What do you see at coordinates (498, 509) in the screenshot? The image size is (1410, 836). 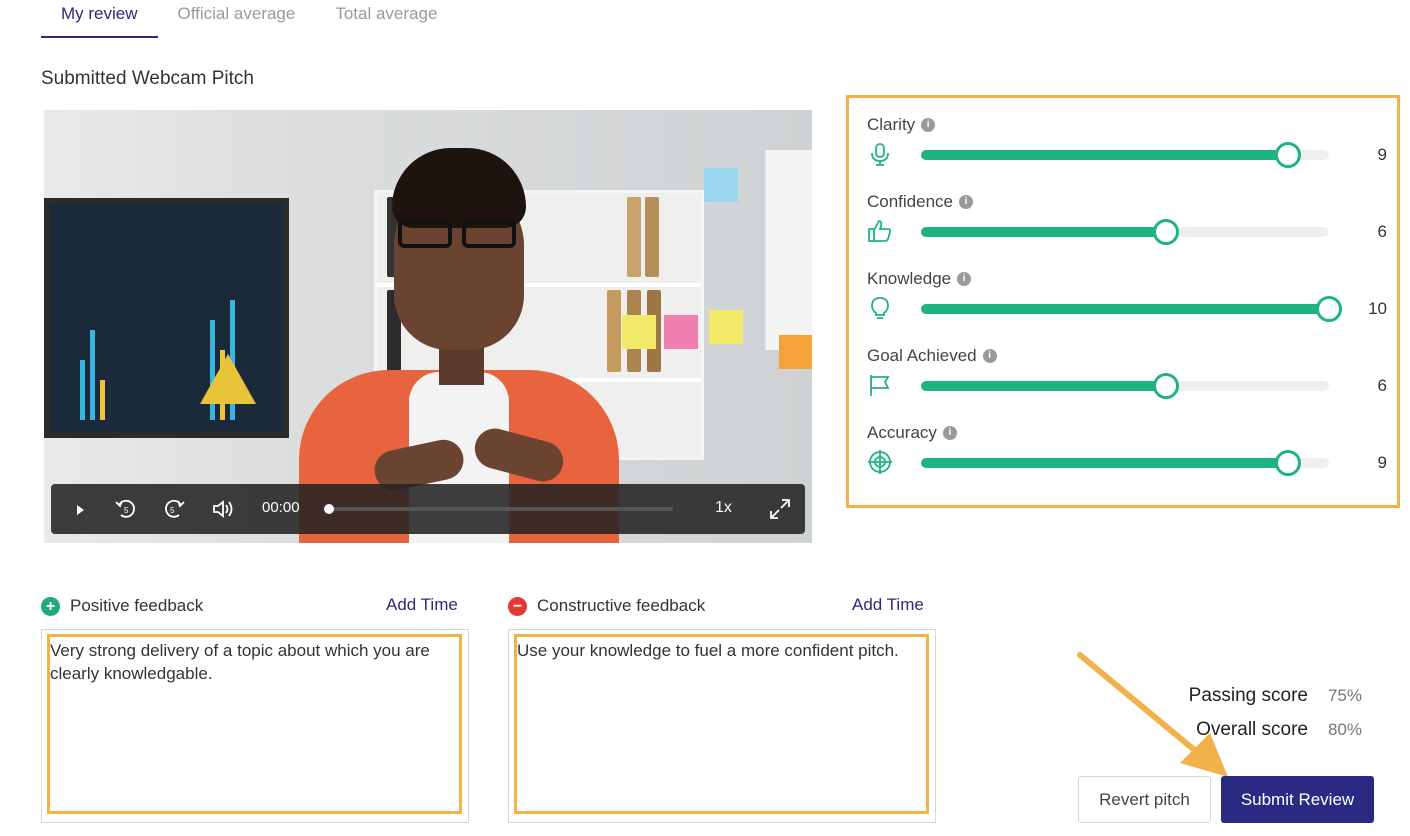 I see `video-progress-bar` at bounding box center [498, 509].